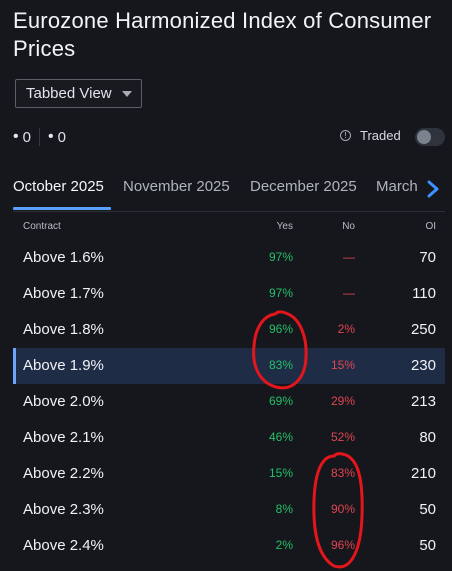  I want to click on tab-november-2025: November 2025, so click(176, 186).